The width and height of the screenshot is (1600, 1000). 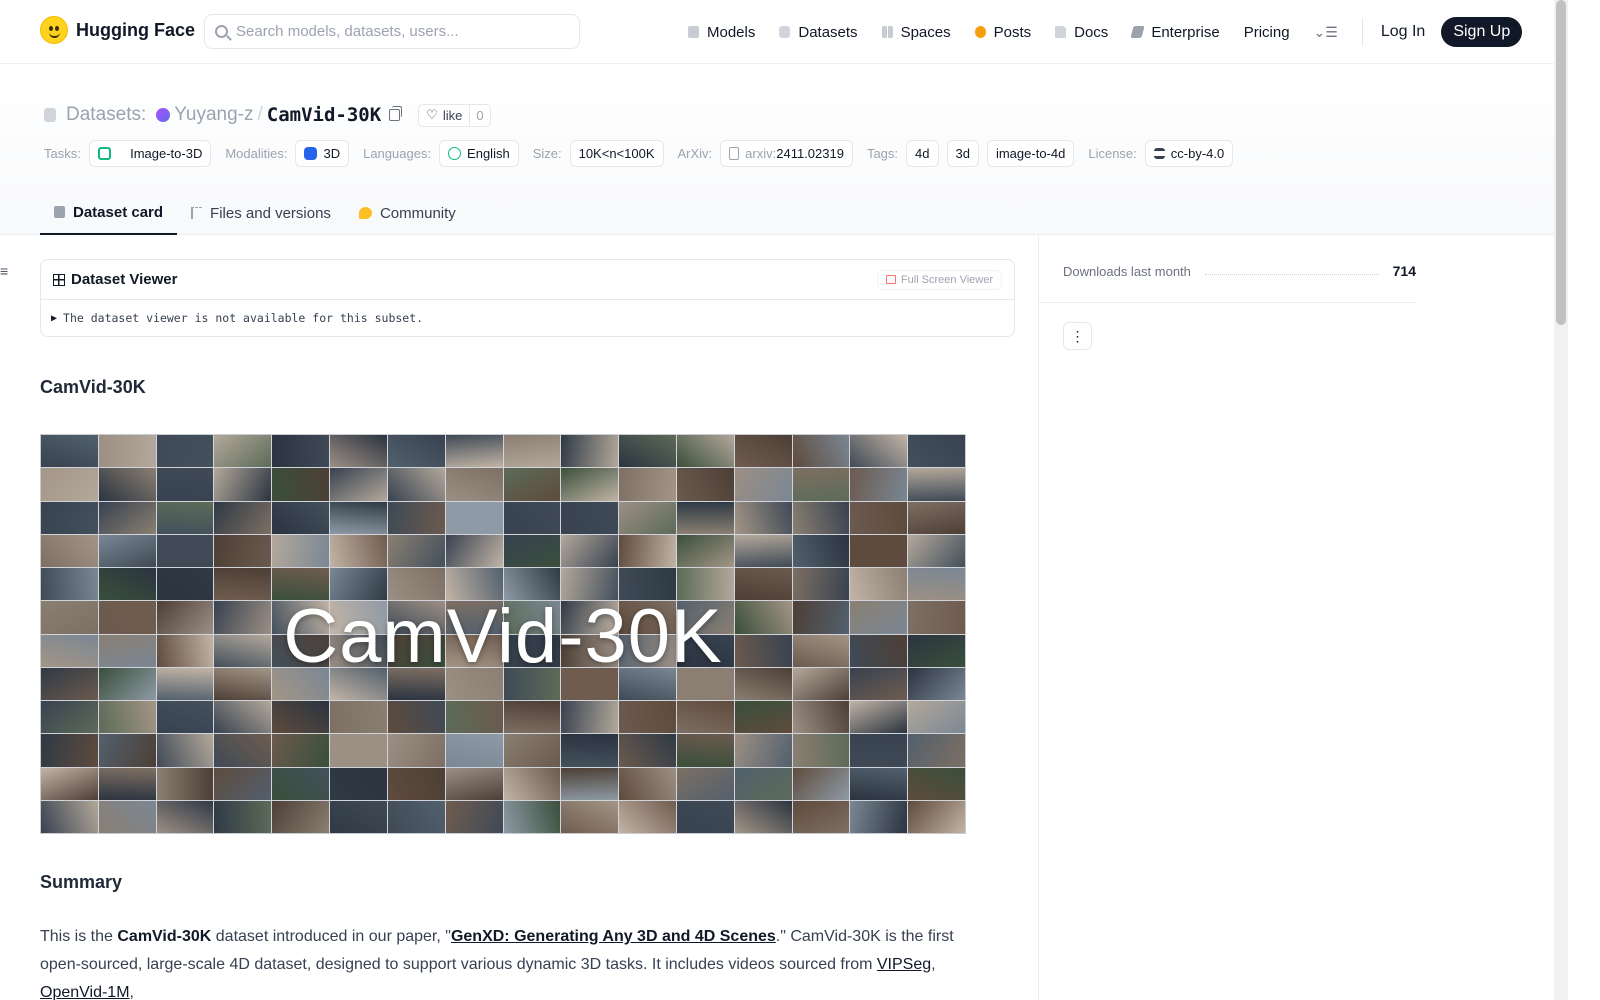 What do you see at coordinates (479, 153) in the screenshot?
I see `tag-language: English` at bounding box center [479, 153].